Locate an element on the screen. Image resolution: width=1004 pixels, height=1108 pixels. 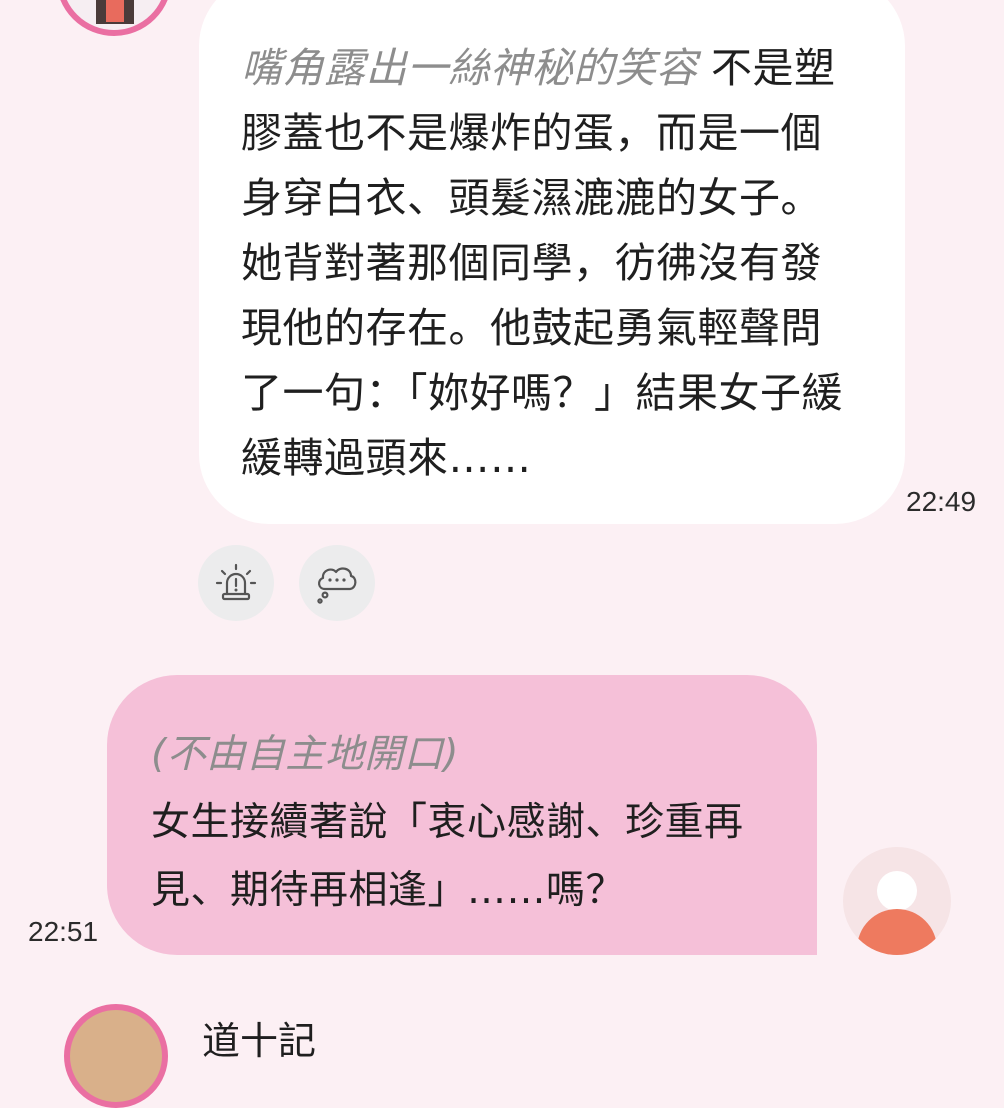
alarm-icon is located at coordinates (236, 582).